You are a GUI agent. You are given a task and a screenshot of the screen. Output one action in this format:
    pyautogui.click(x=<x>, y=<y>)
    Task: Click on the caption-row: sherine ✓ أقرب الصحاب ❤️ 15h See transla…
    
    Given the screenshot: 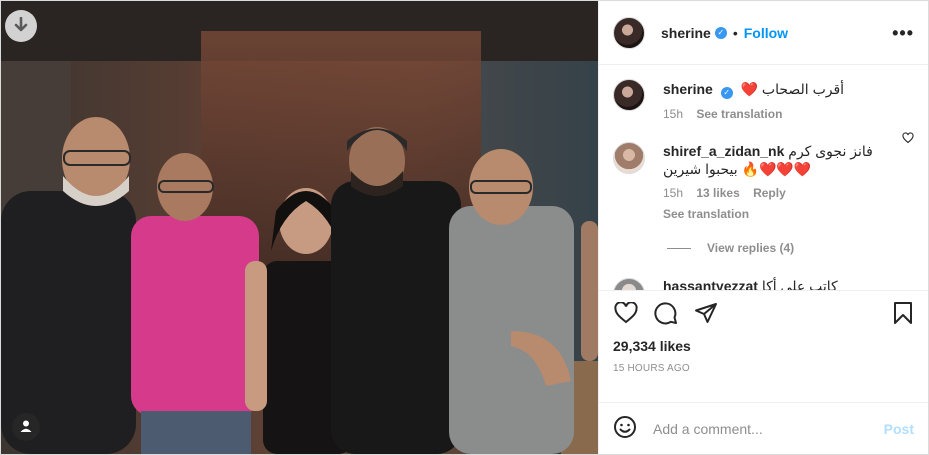 What is the action you would take?
    pyautogui.click(x=763, y=100)
    